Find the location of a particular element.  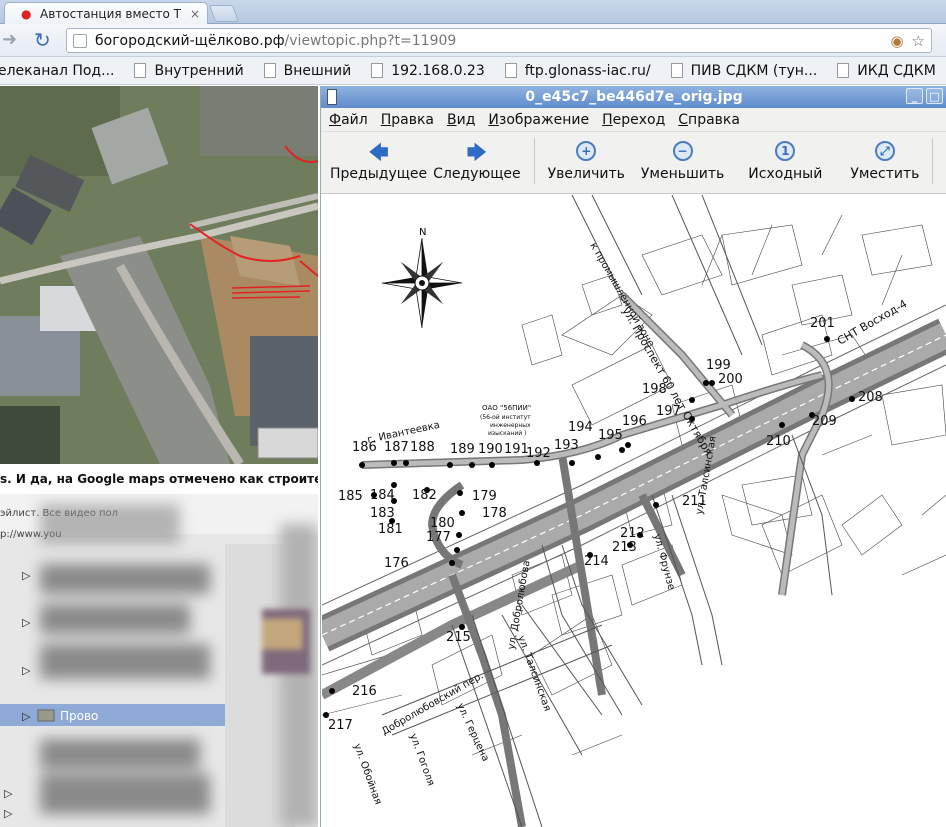

folder-icon is located at coordinates (46, 715).